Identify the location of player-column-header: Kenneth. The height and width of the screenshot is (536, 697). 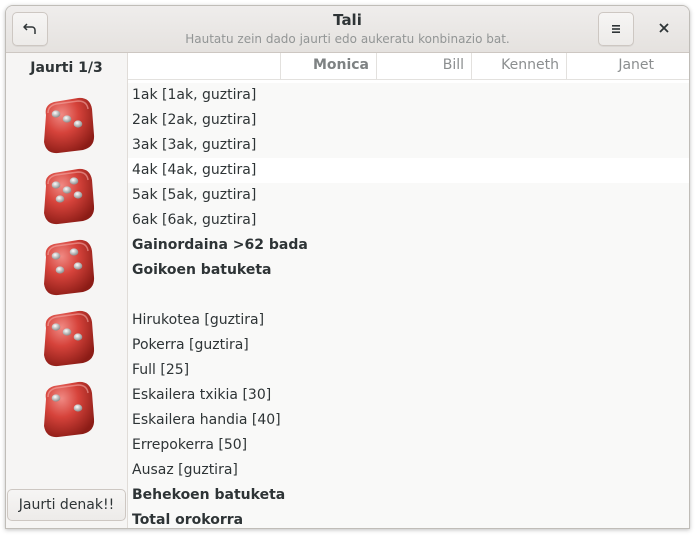
(518, 66).